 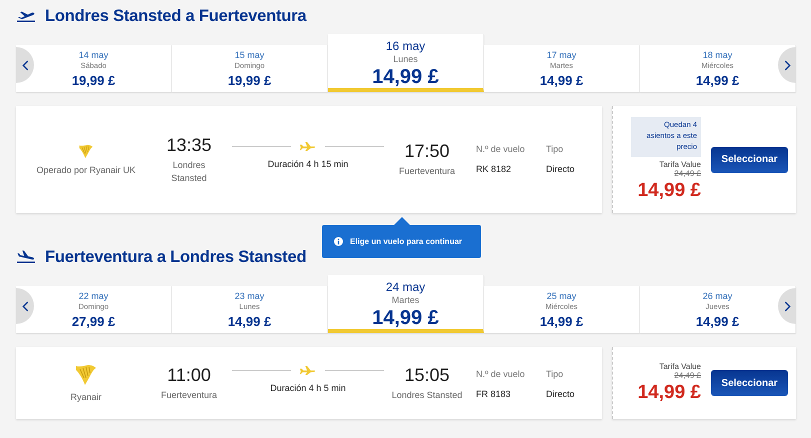 What do you see at coordinates (26, 16) in the screenshot?
I see `plane-takeoff-icon` at bounding box center [26, 16].